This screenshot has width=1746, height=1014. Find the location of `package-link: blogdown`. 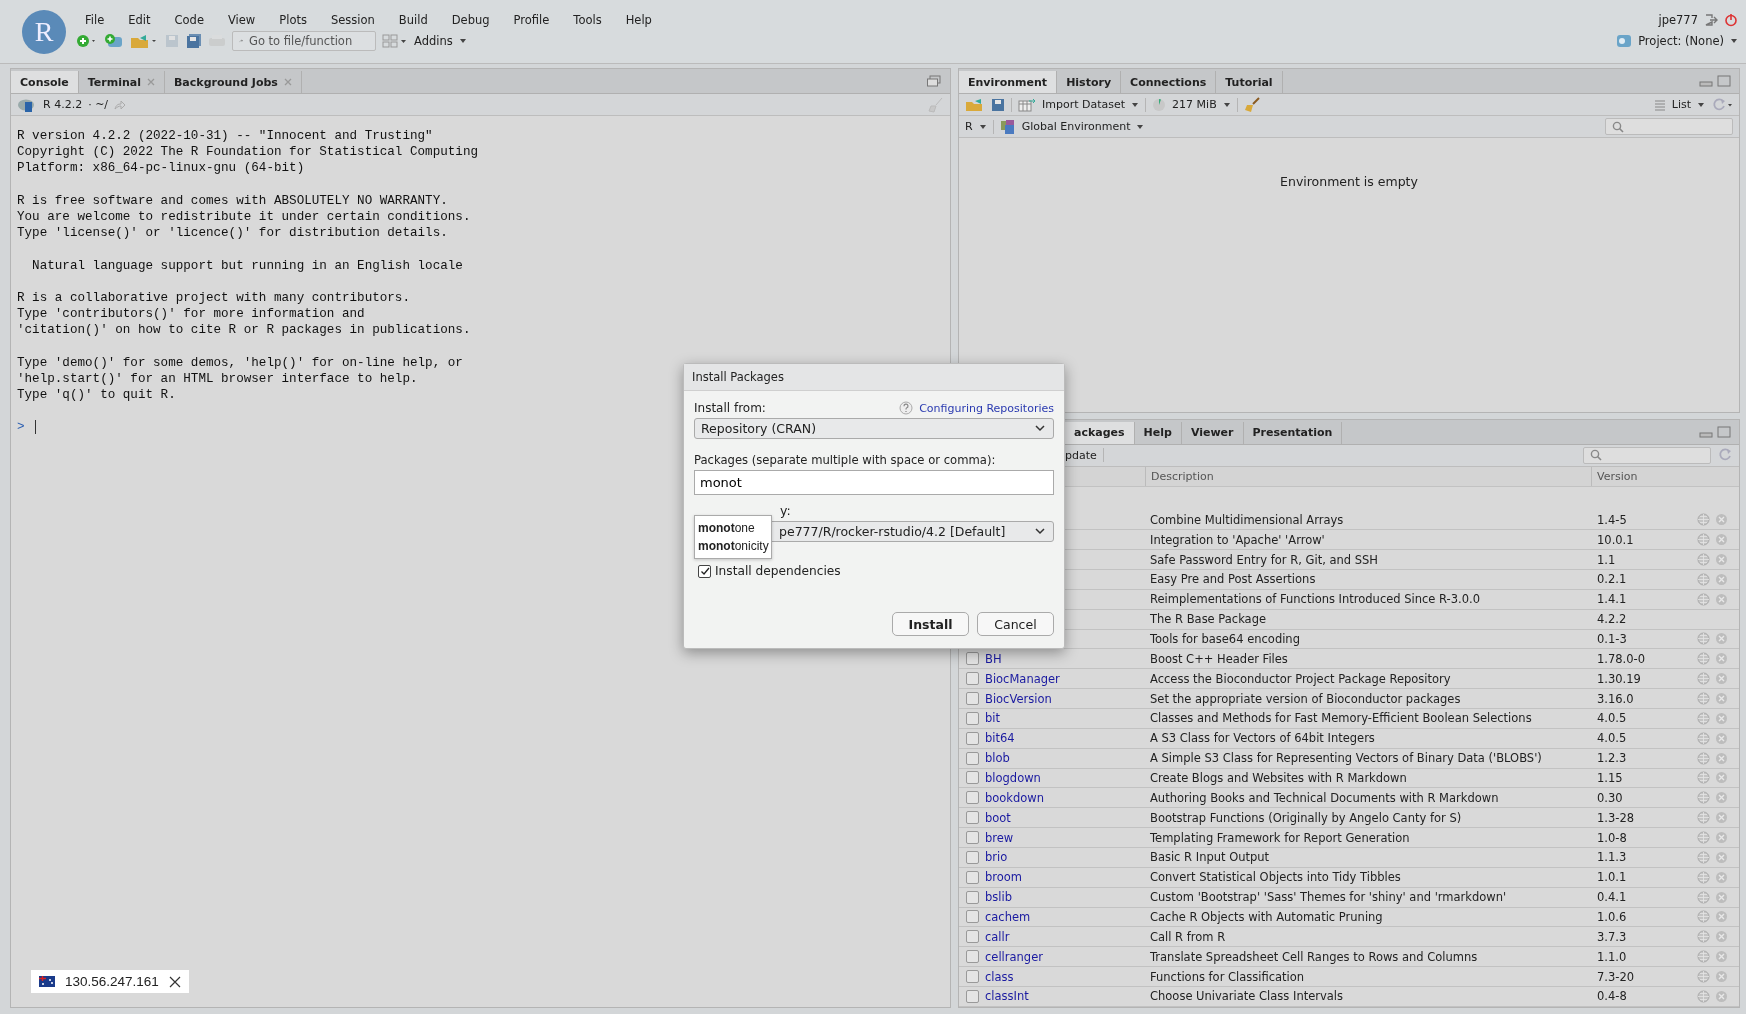

package-link: blogdown is located at coordinates (1013, 777).